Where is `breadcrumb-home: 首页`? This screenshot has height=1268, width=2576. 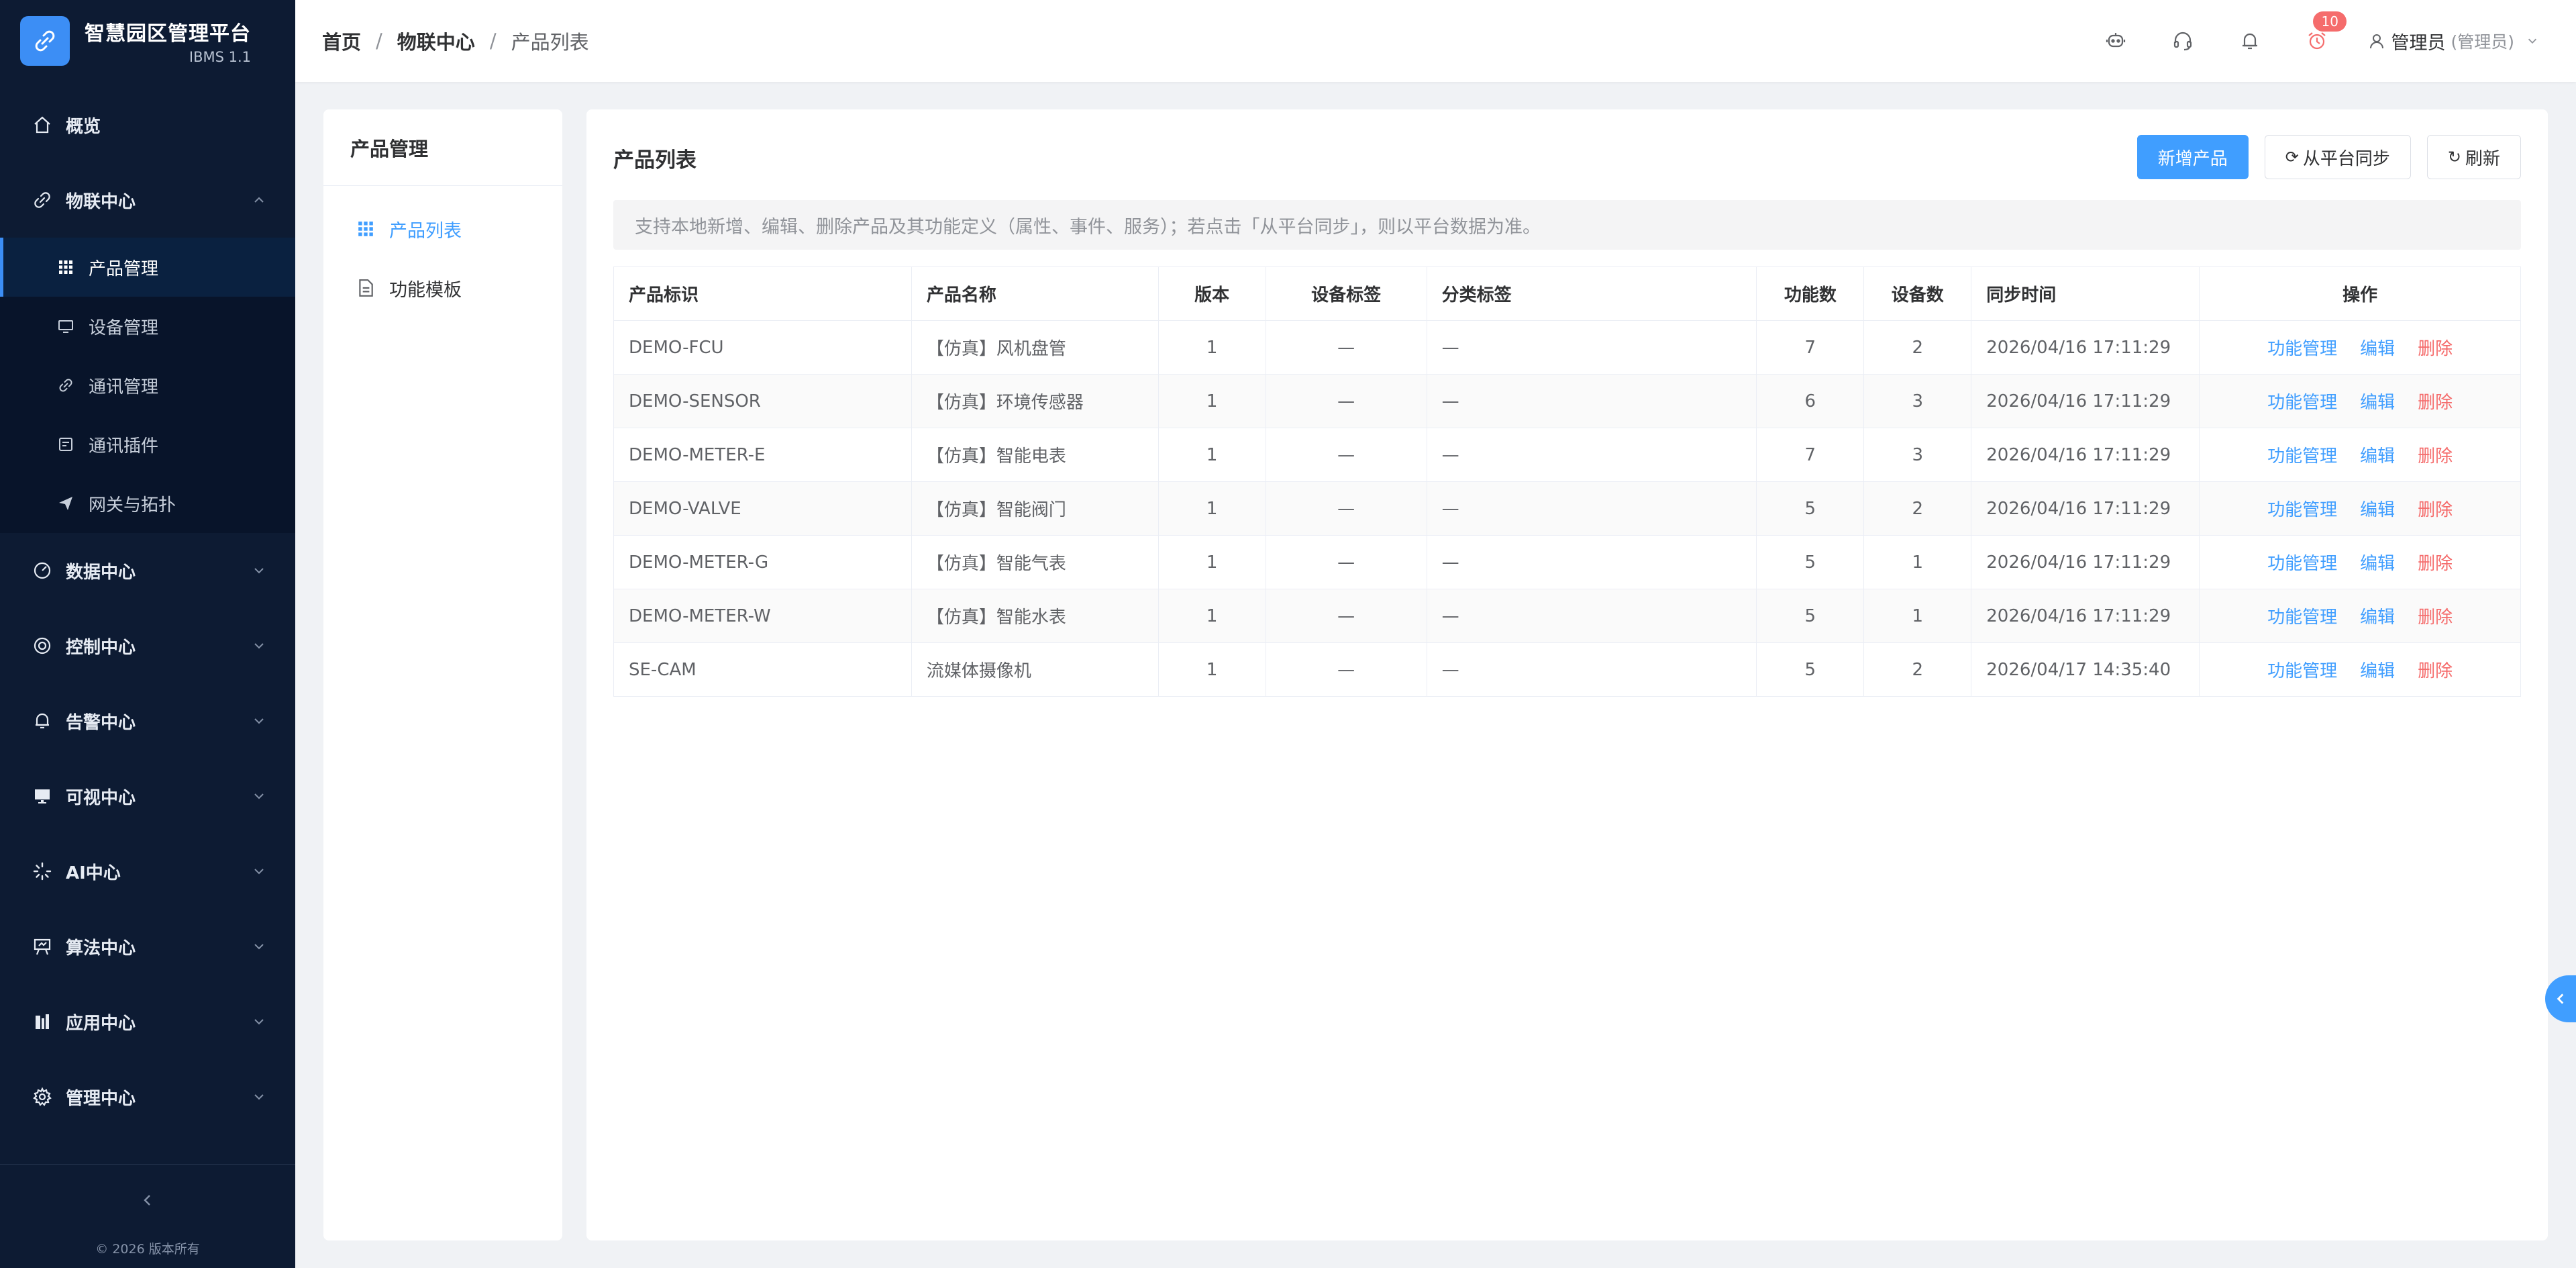 breadcrumb-home: 首页 is located at coordinates (341, 41).